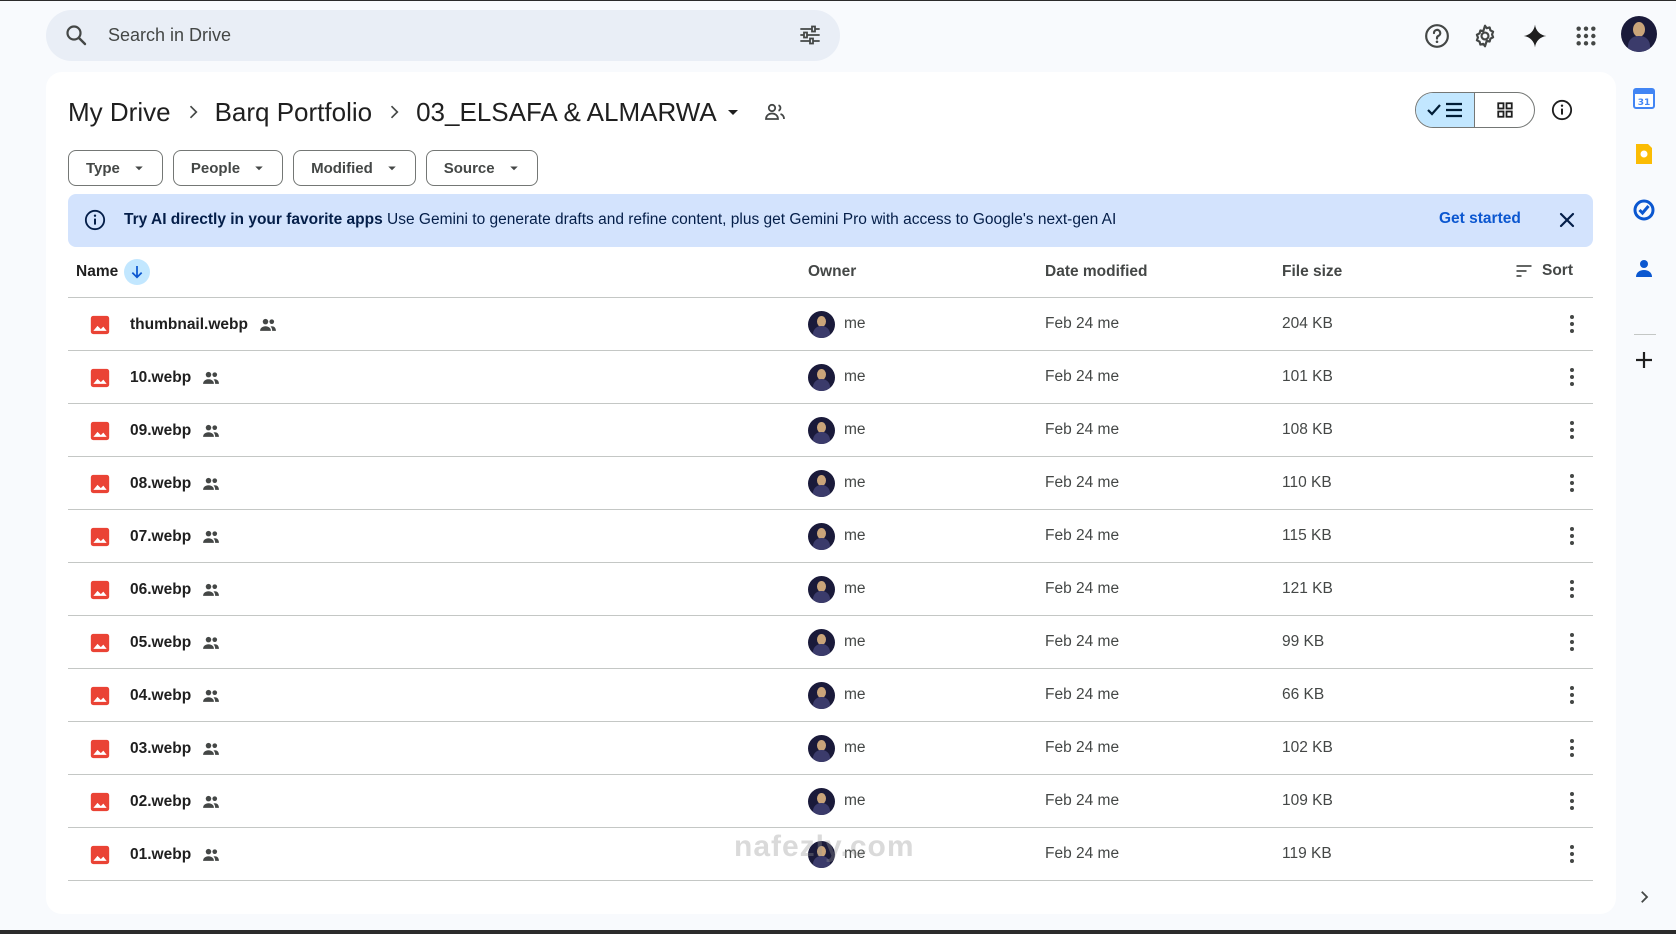 Image resolution: width=1676 pixels, height=934 pixels. I want to click on search-icon, so click(76, 35).